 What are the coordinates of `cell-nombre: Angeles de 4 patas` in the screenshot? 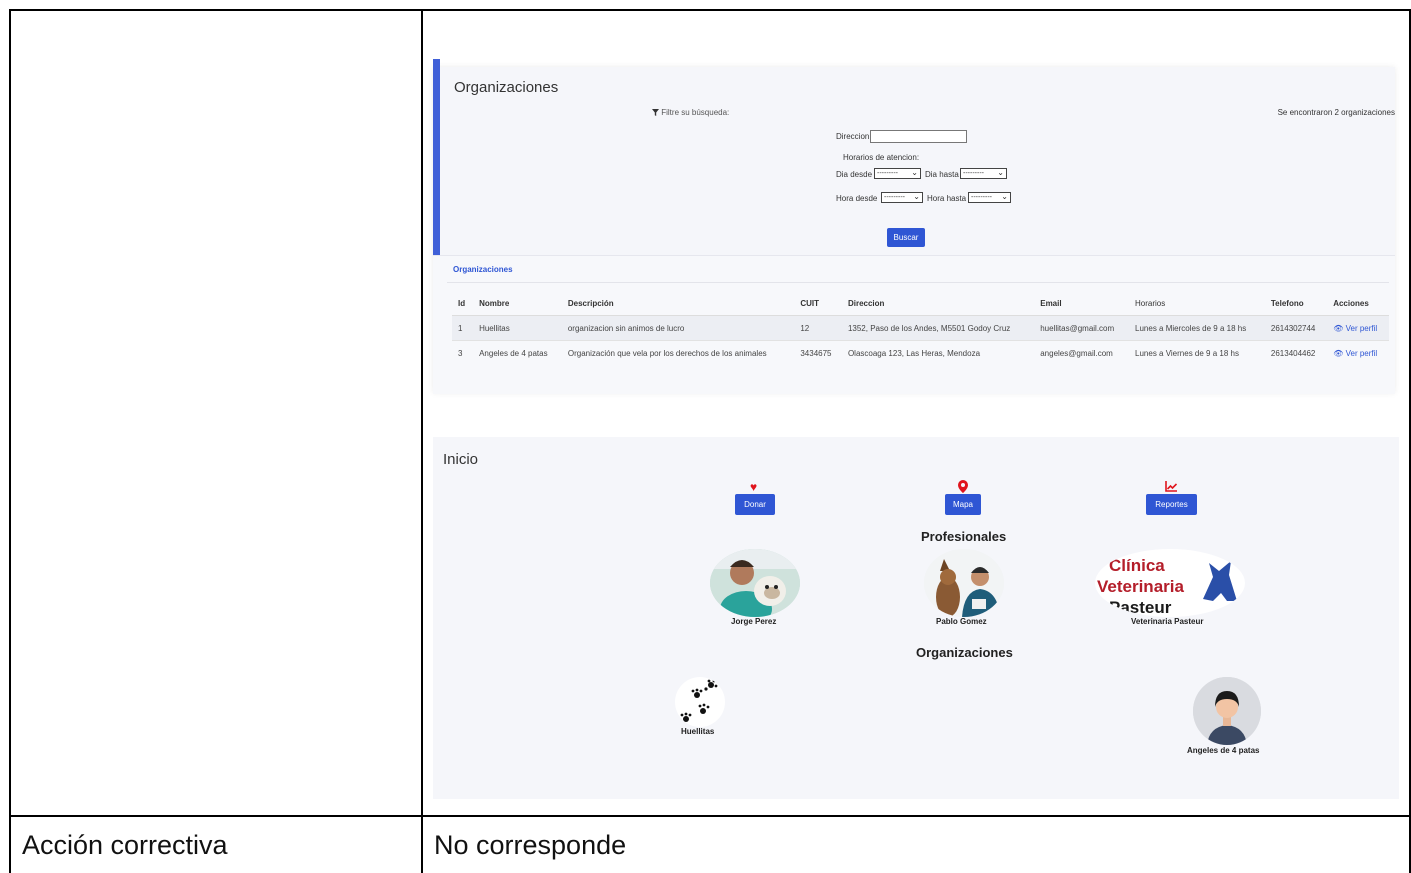 It's located at (517, 352).